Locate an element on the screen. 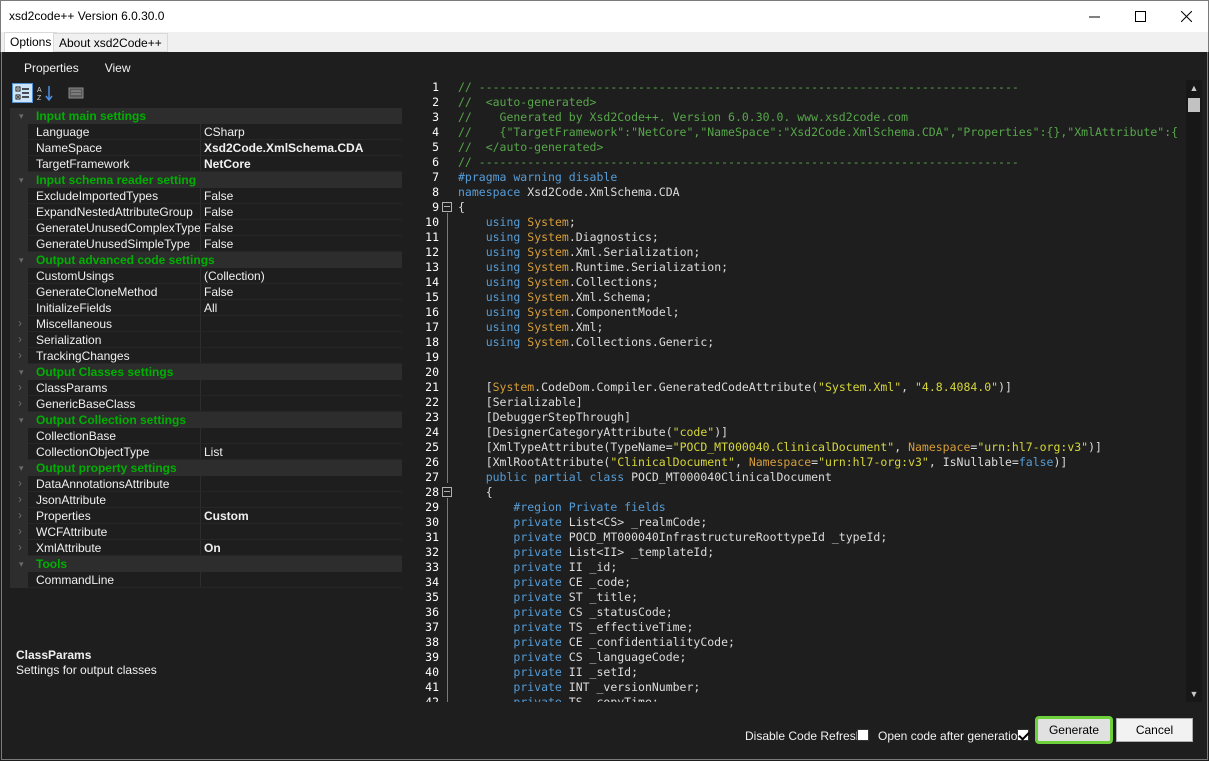 The width and height of the screenshot is (1209, 761). property-row: ExpandNestedAttributeGroup False is located at coordinates (206, 212).